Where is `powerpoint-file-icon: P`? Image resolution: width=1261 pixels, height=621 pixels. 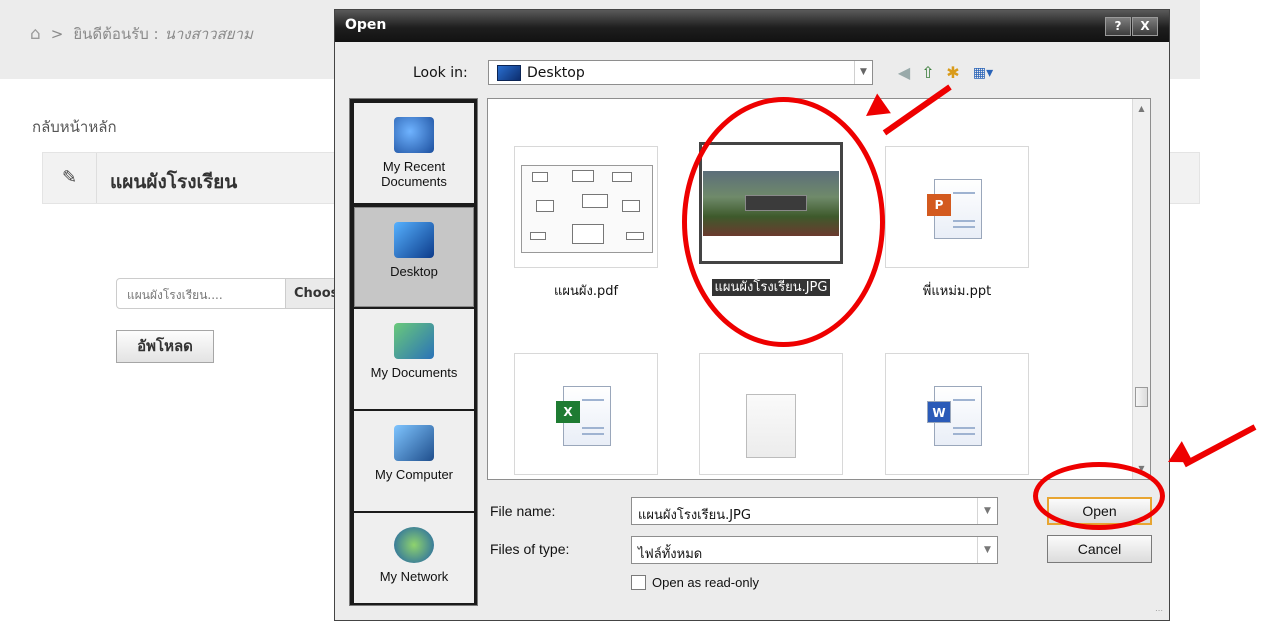
powerpoint-file-icon: P is located at coordinates (954, 209).